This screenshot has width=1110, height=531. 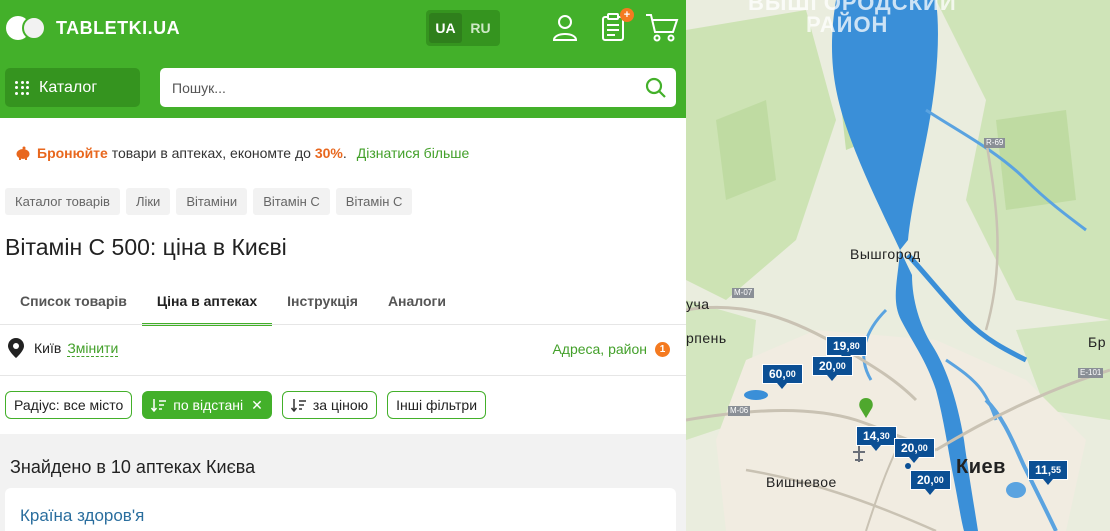 I want to click on pharmacy-card: Країна здоров'я, so click(x=340, y=509).